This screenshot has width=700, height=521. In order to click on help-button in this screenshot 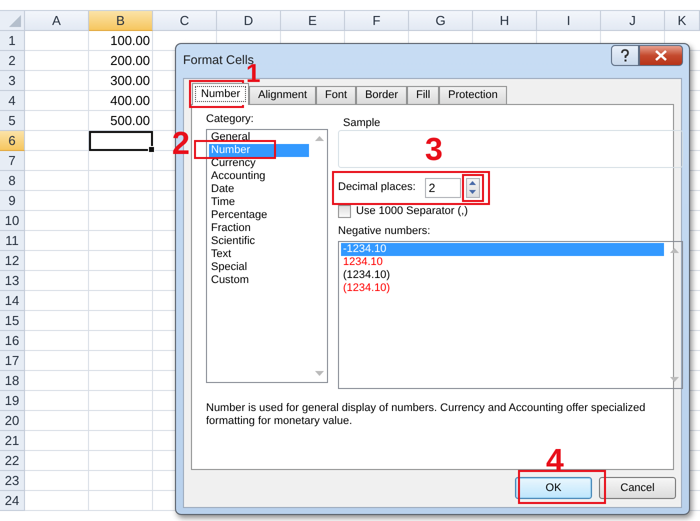, I will do `click(625, 55)`.